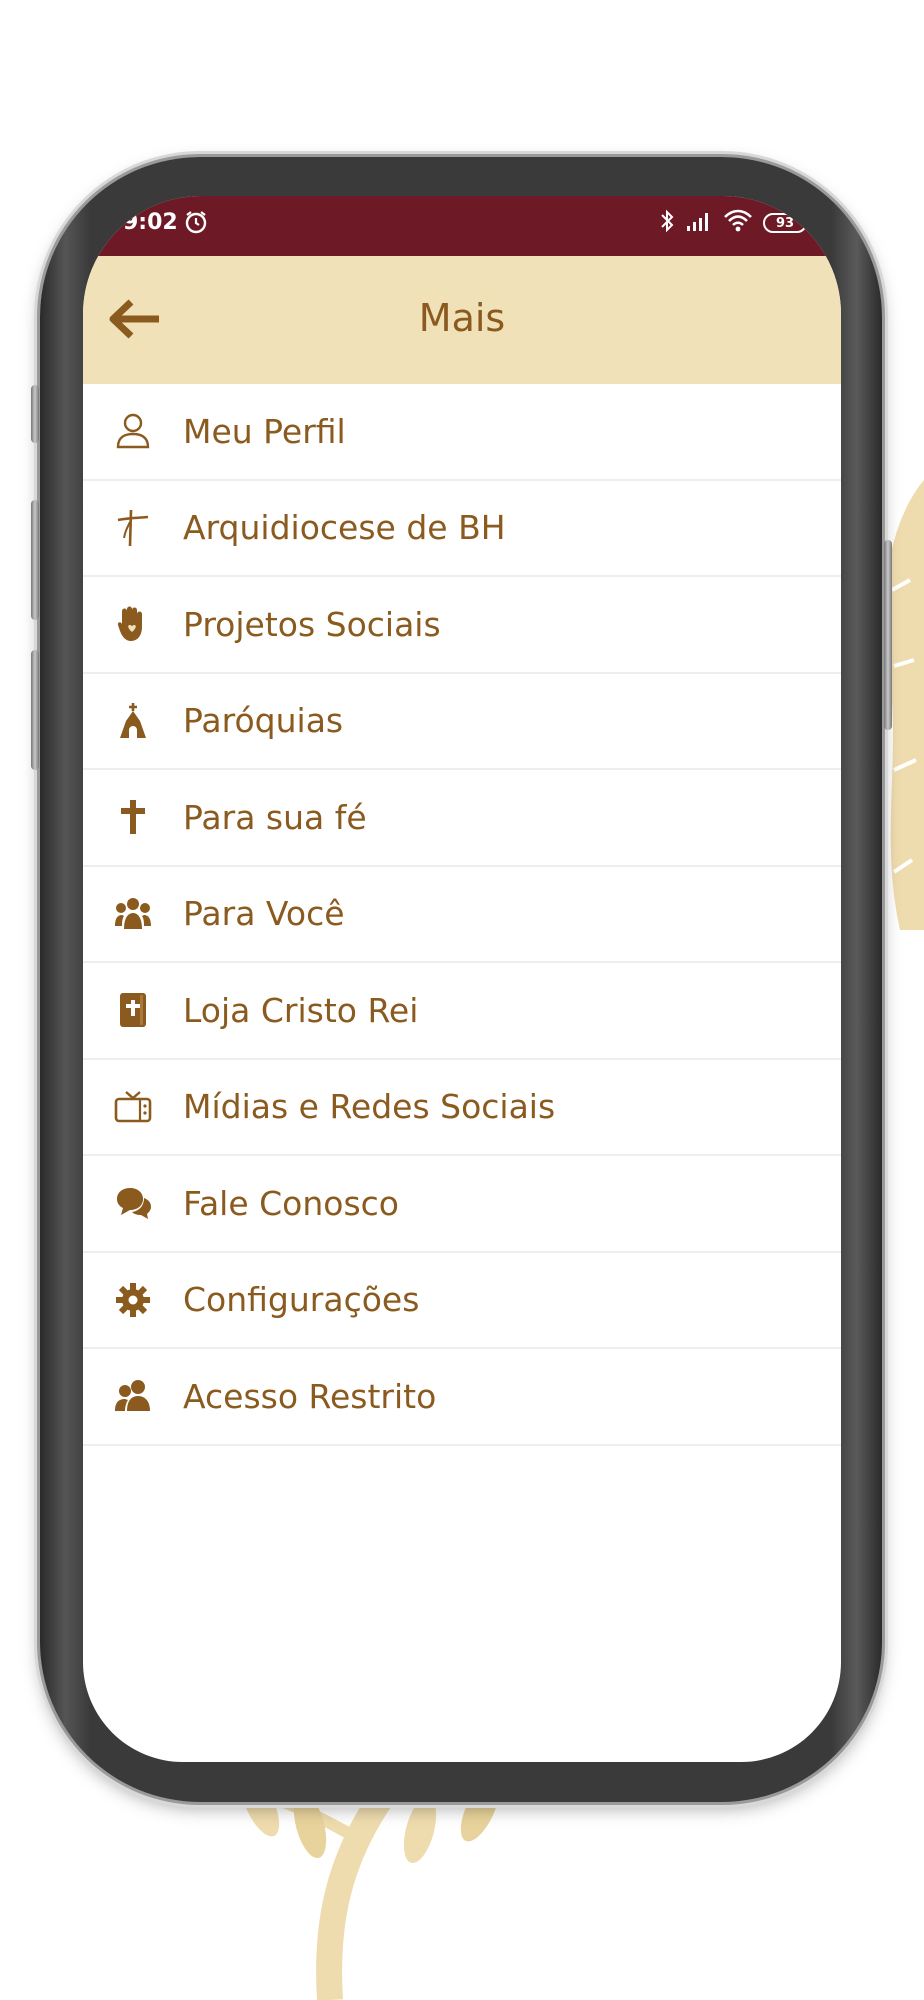  What do you see at coordinates (133, 1010) in the screenshot?
I see `bible-icon` at bounding box center [133, 1010].